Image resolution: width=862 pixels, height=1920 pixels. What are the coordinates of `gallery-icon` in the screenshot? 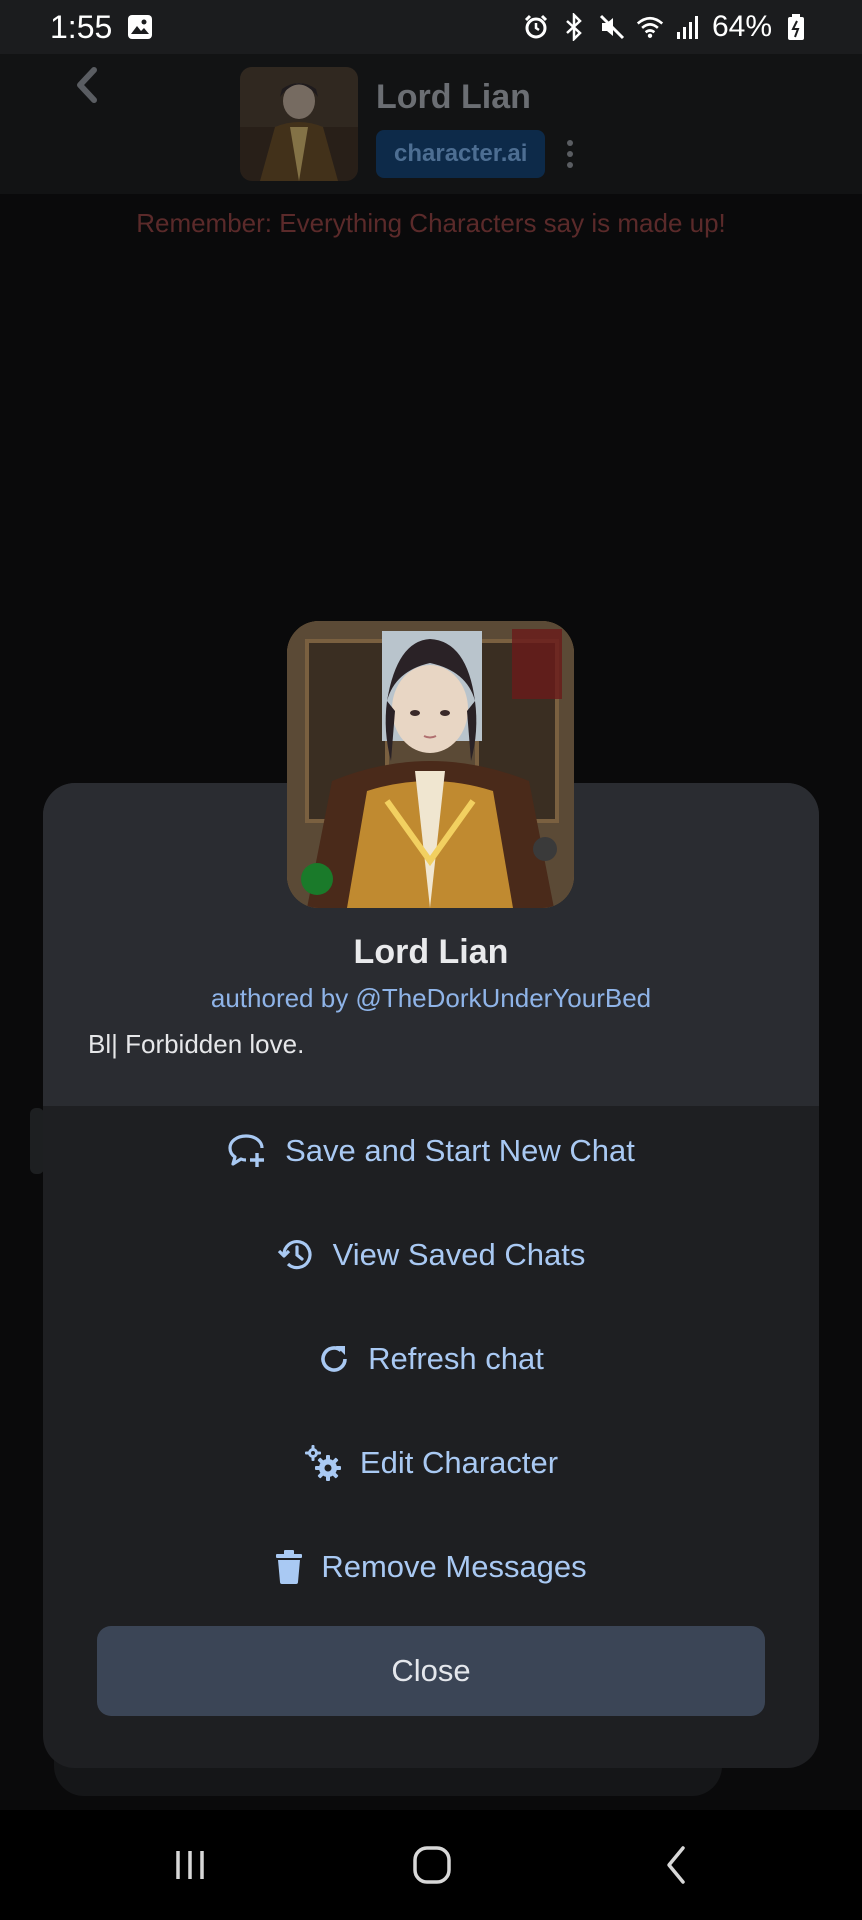 It's located at (140, 27).